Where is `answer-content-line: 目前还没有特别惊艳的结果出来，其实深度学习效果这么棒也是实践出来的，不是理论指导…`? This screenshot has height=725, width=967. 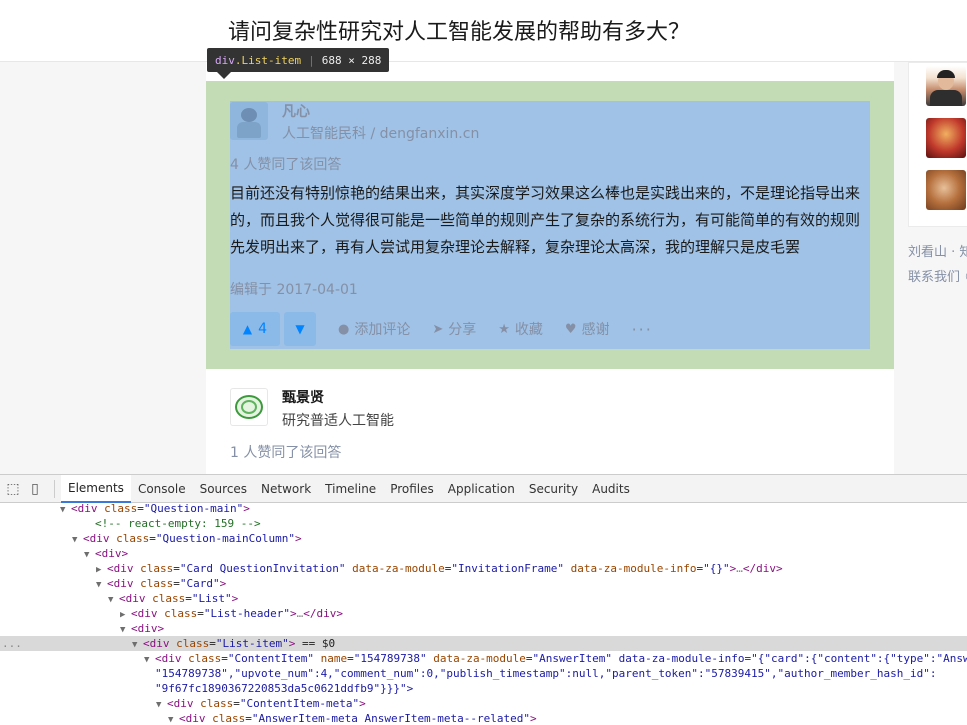
answer-content-line: 目前还没有特别惊艳的结果出来，其实深度学习效果这么棒也是实践出来的，不是理论指导… is located at coordinates (545, 193).